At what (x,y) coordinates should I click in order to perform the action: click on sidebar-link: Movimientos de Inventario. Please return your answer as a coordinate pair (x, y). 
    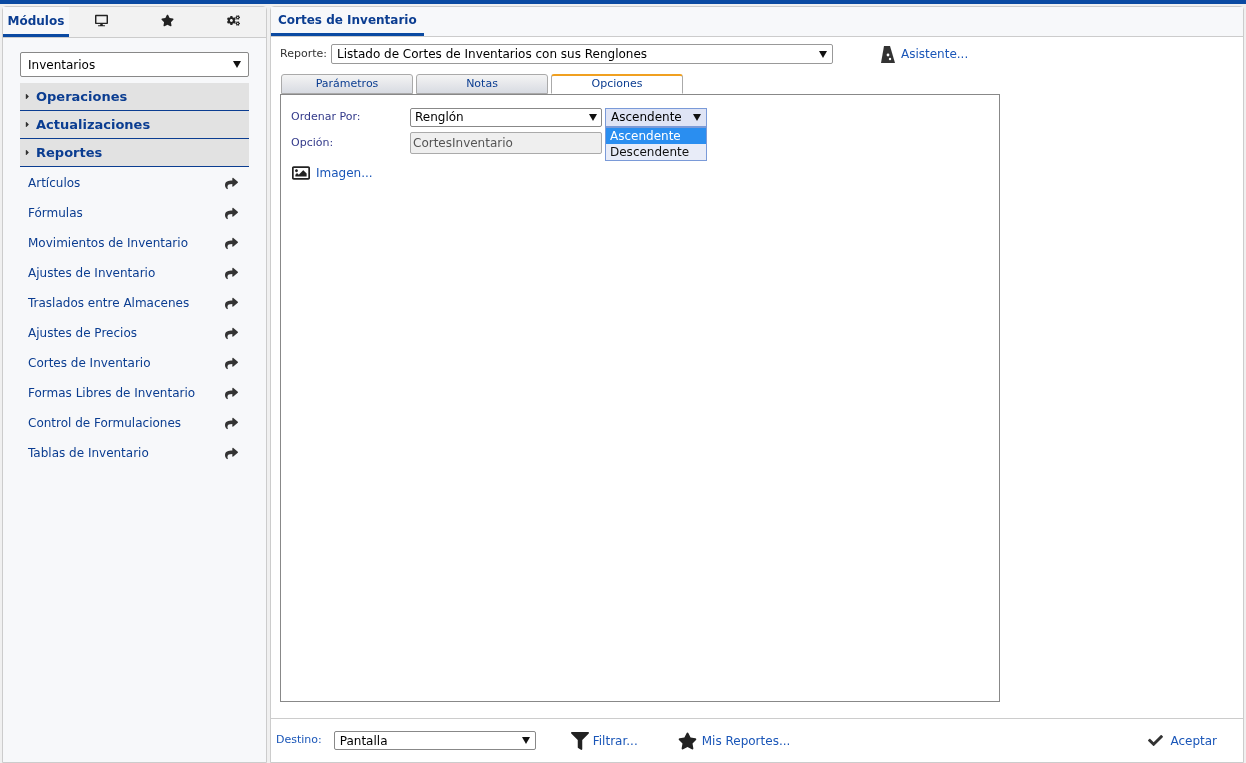
    Looking at the image, I should click on (108, 243).